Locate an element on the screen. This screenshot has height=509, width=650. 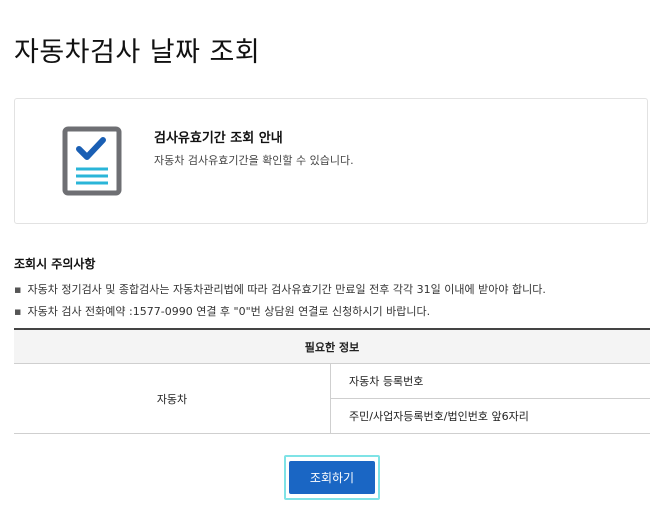
info-description: 자동차 검사유효기간을 확인할 수 있습니다. is located at coordinates (254, 160).